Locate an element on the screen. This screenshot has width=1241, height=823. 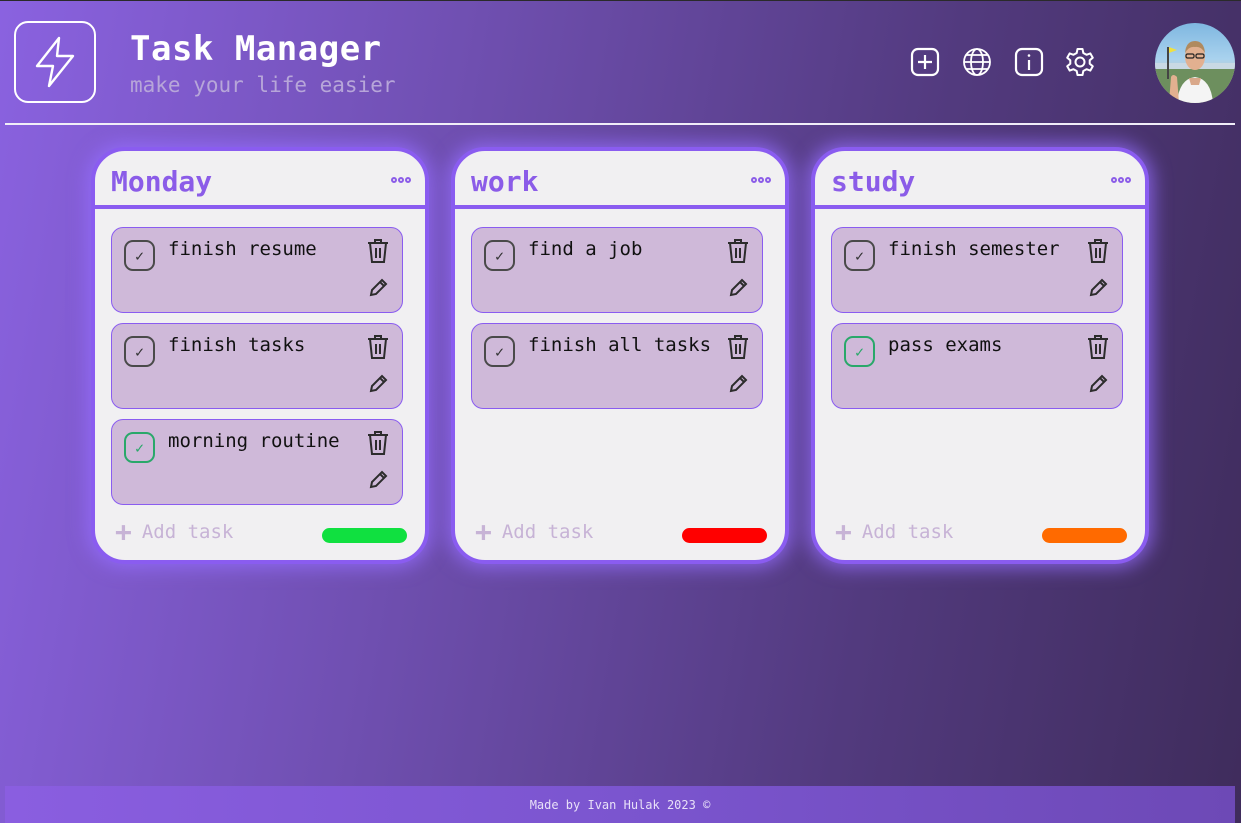
globe-icon is located at coordinates (977, 62).